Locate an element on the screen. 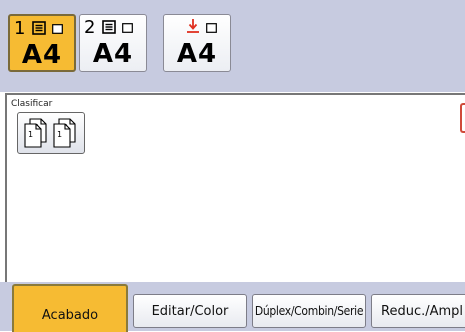 This screenshot has height=332, width=465. tray-number: 2 is located at coordinates (90, 27).